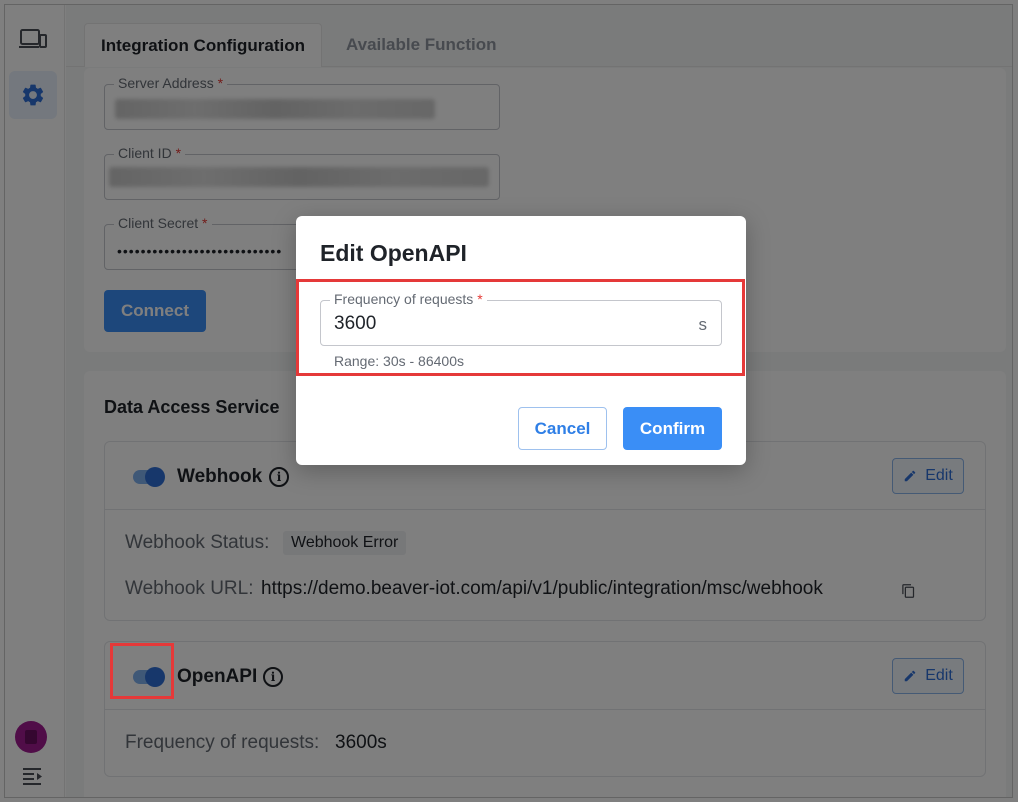 The image size is (1018, 802). Describe the element at coordinates (672, 428) in the screenshot. I see `confirm-button: Confirm` at that location.